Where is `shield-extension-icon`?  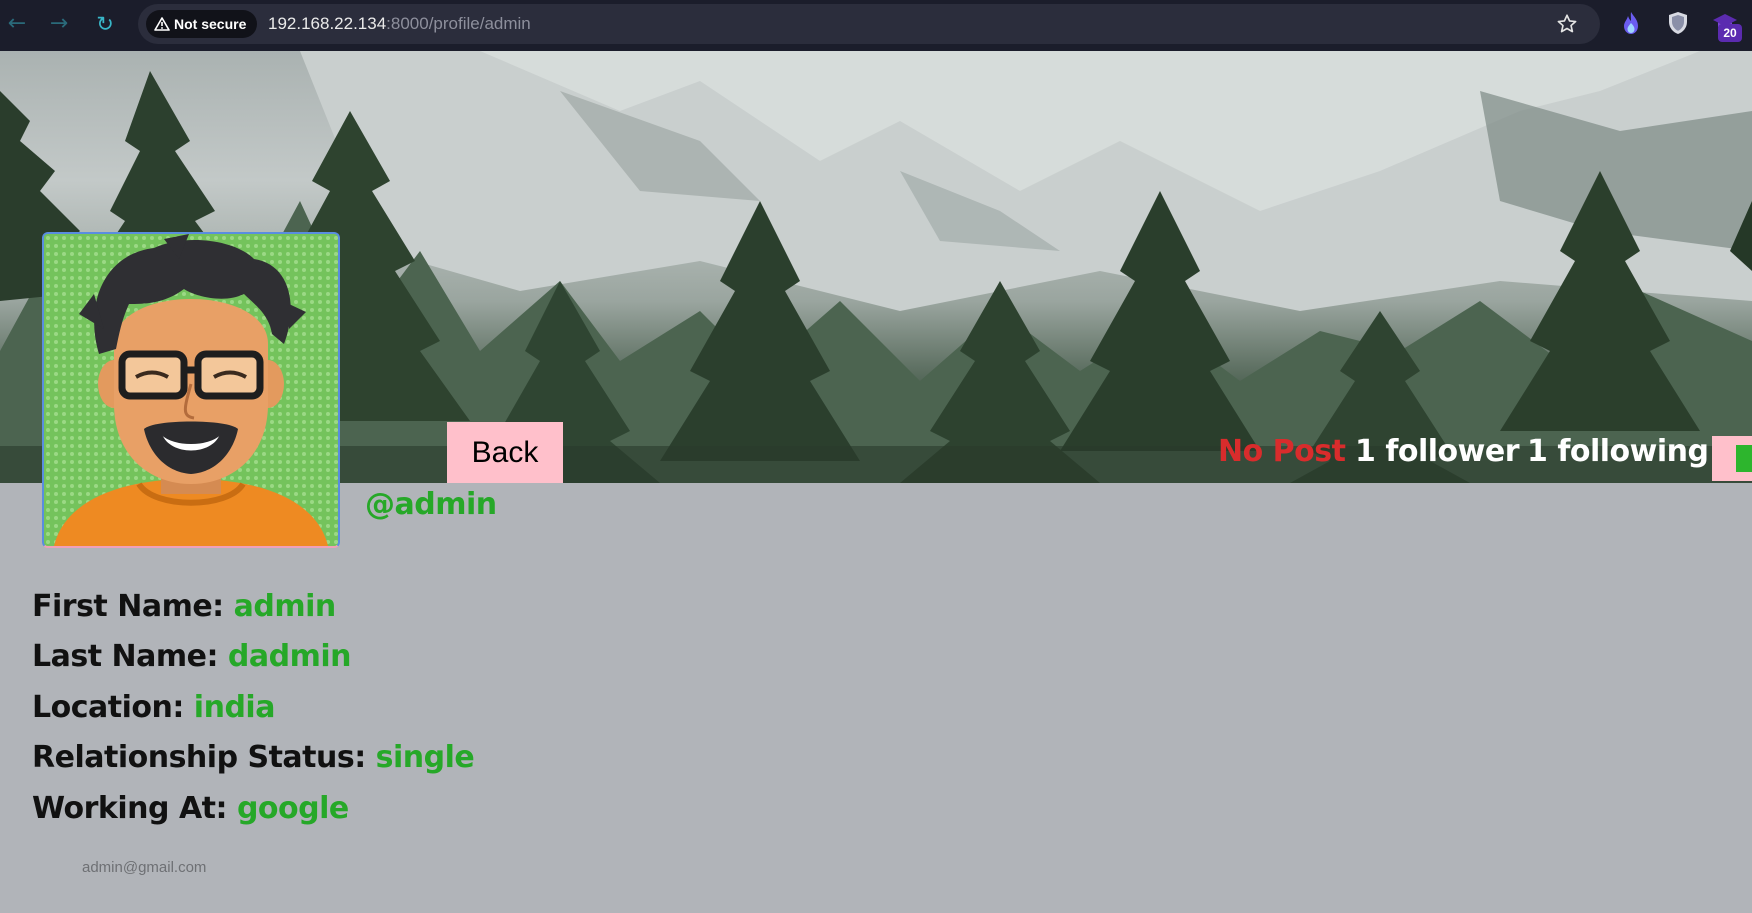 shield-extension-icon is located at coordinates (1678, 23).